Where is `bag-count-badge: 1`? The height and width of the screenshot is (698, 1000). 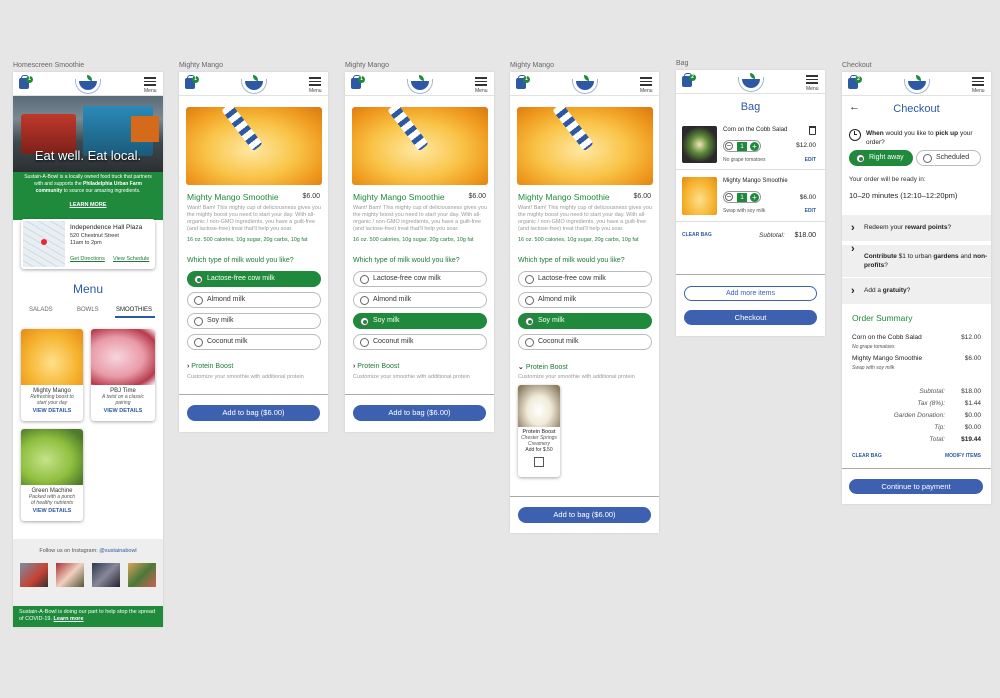 bag-count-badge: 1 is located at coordinates (361, 79).